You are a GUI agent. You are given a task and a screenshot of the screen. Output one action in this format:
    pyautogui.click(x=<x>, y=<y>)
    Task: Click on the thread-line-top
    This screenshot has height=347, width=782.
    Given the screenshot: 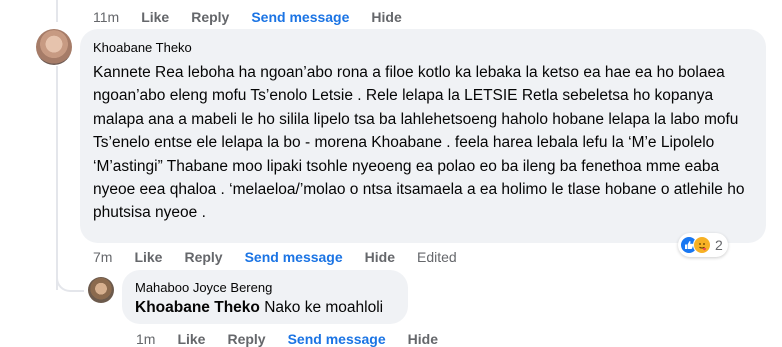 What is the action you would take?
    pyautogui.click(x=57, y=11)
    